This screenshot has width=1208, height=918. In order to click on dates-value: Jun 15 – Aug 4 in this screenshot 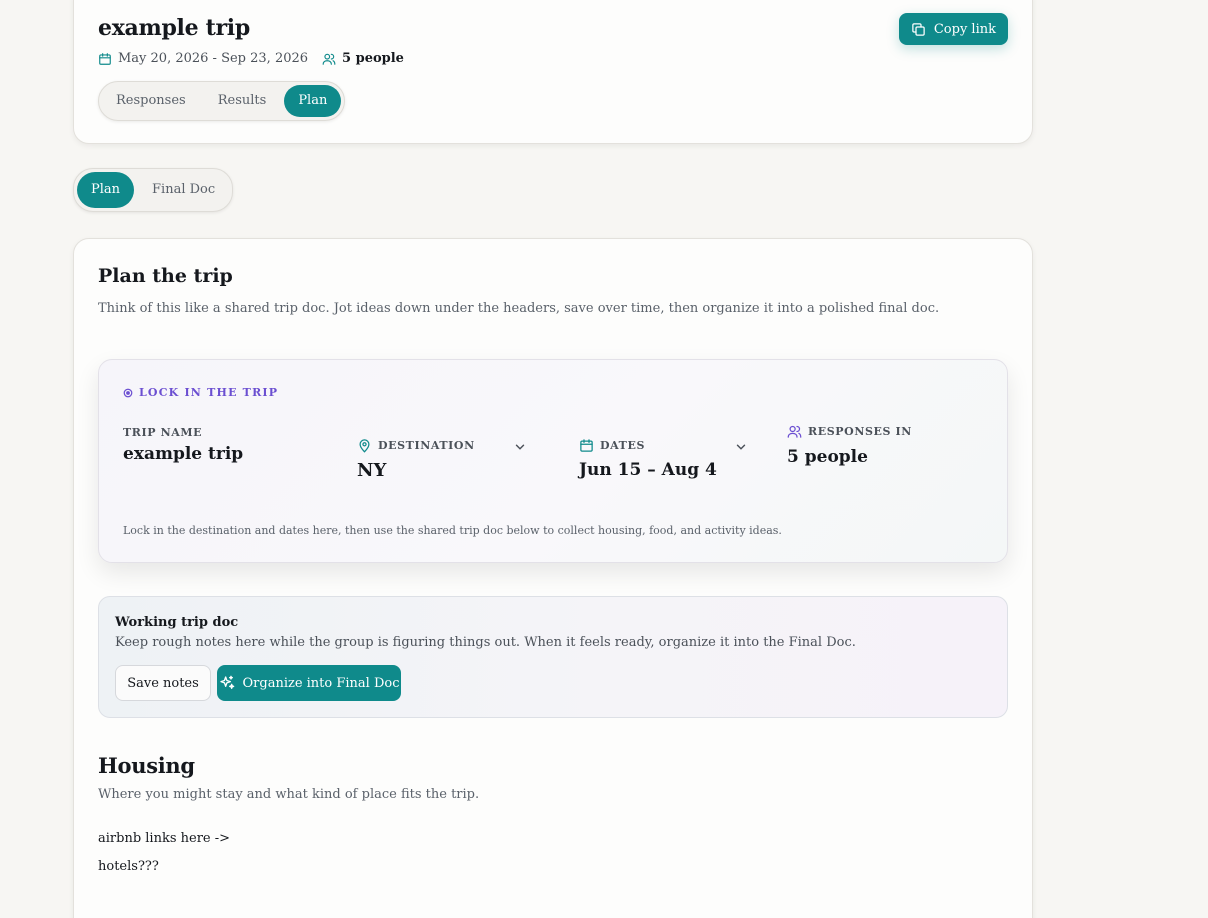, I will do `click(648, 470)`.